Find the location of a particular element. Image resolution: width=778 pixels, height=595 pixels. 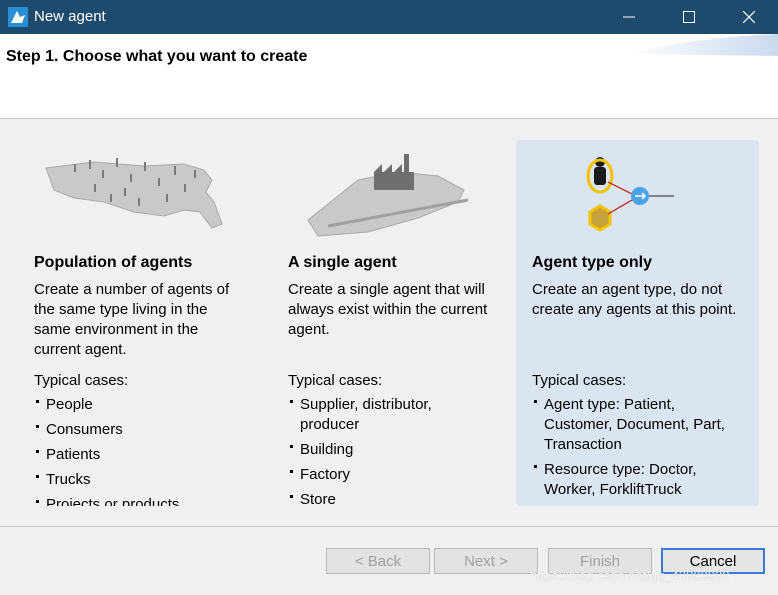

list-item: Factory is located at coordinates (383, 475).